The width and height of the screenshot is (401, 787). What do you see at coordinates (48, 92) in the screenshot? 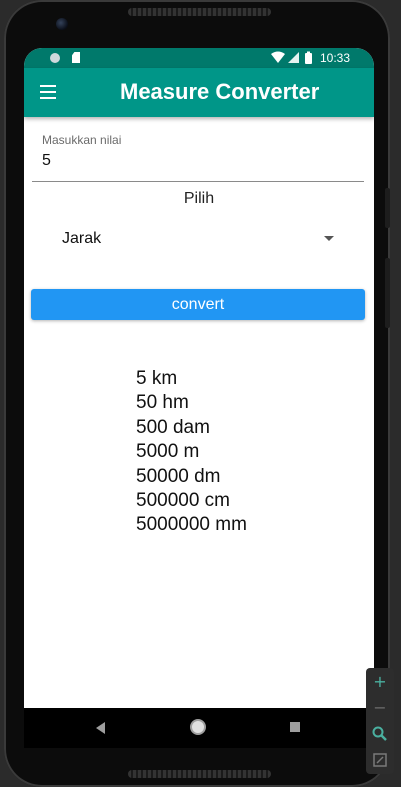
I see `hamburger-menu-icon` at bounding box center [48, 92].